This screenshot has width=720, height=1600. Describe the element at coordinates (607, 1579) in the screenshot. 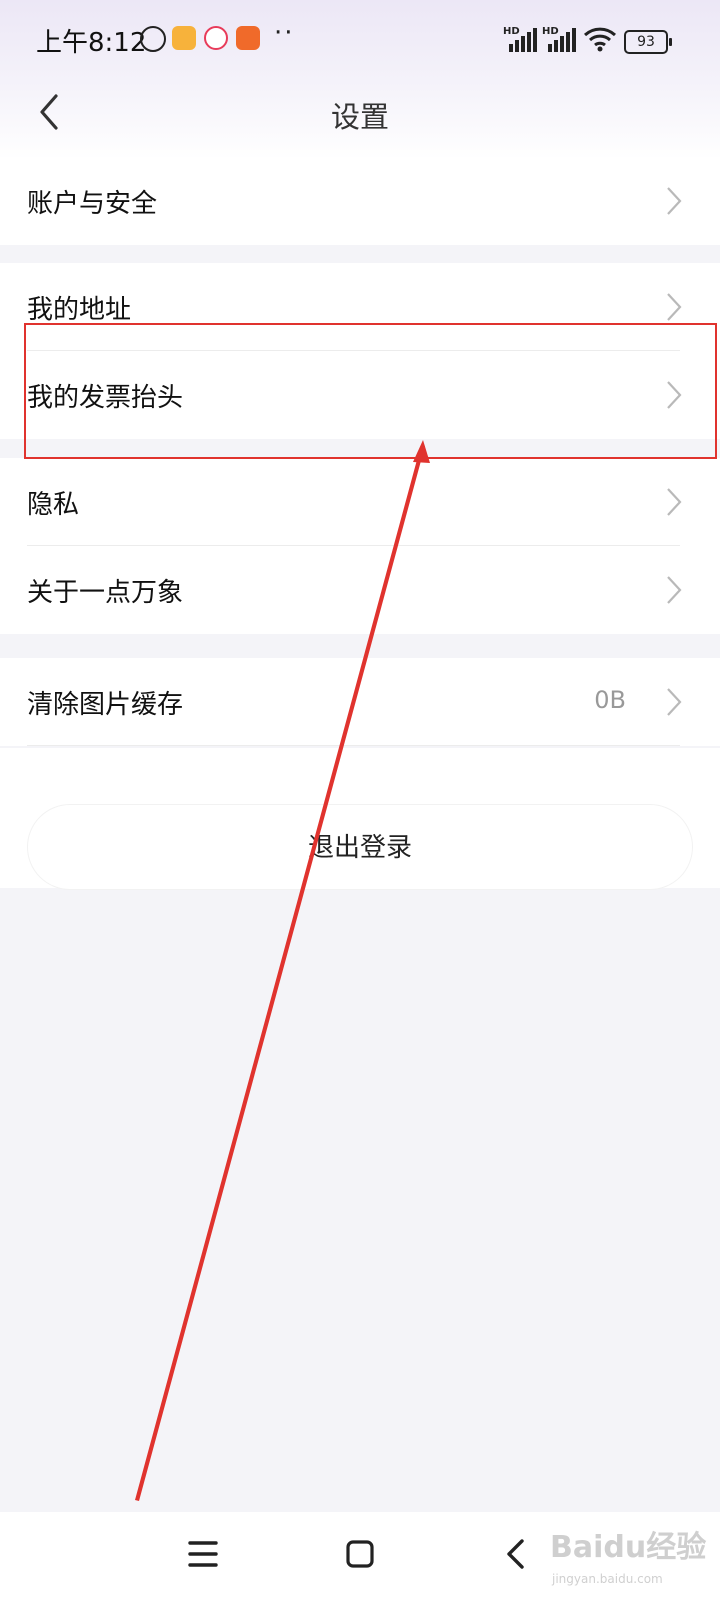

I see `watermark-url: jingyan.baidu.com` at that location.